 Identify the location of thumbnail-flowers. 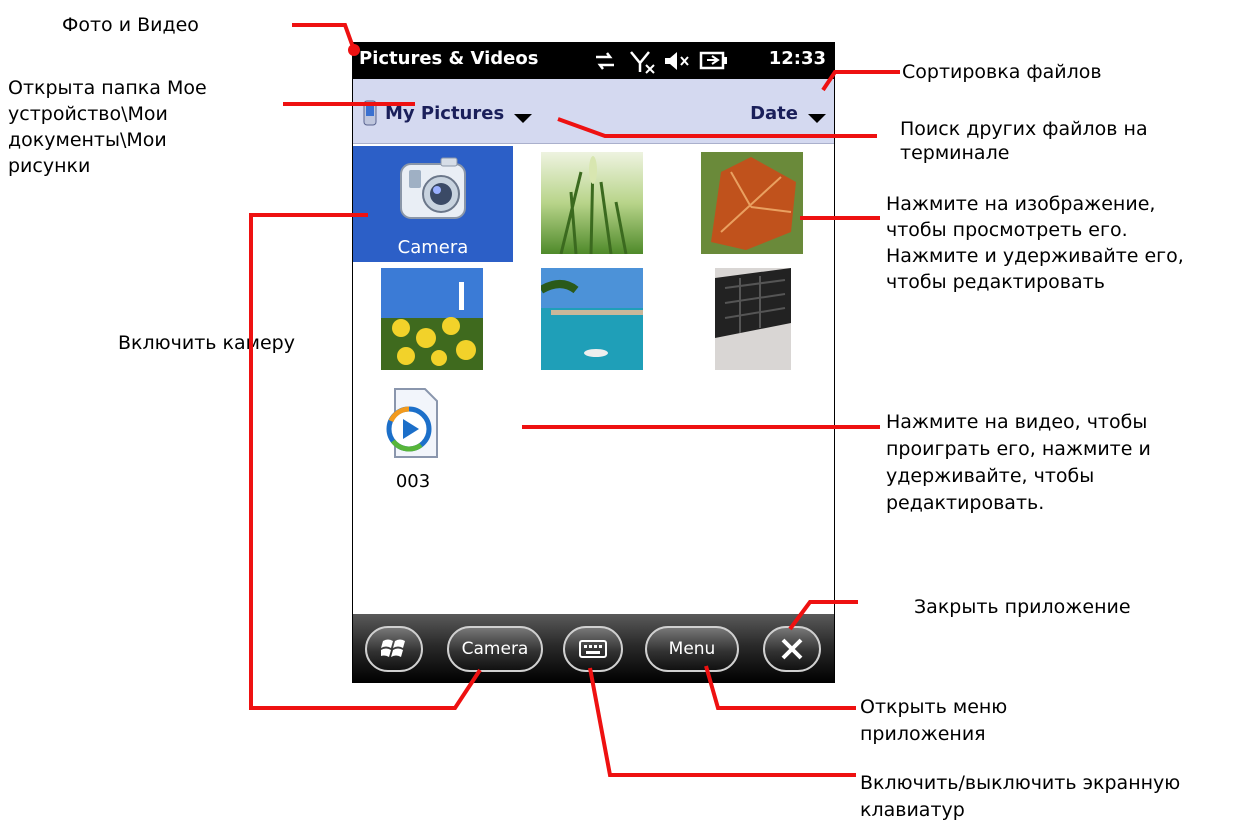
(432, 319).